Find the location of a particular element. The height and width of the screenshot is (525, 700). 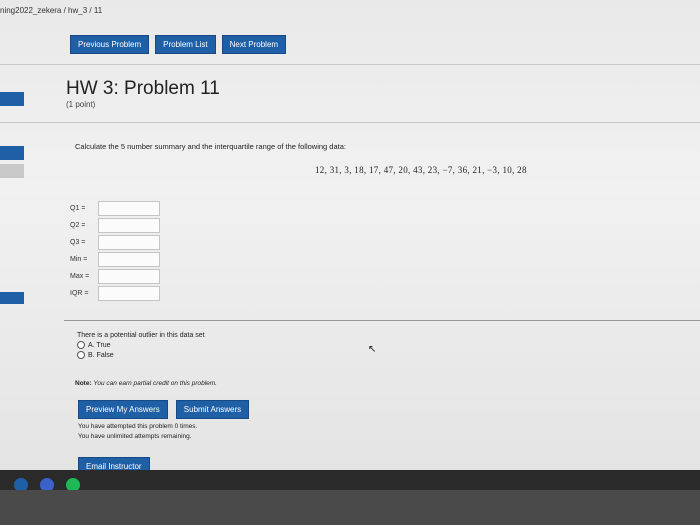

attempts-remaining-line: You have unlimited attempts remaining. is located at coordinates (135, 436).